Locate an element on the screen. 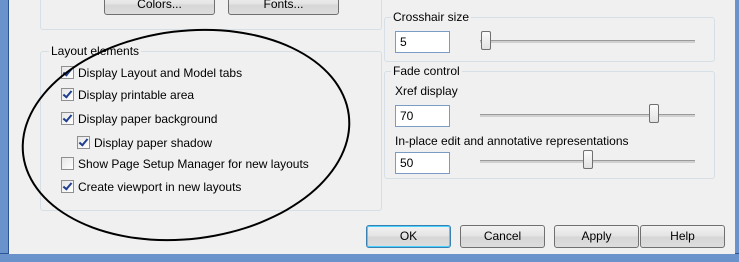 This screenshot has height=262, width=739. checkbox-show-page-setup-manager: Show Page Setup Manager for new layouts is located at coordinates (185, 164).